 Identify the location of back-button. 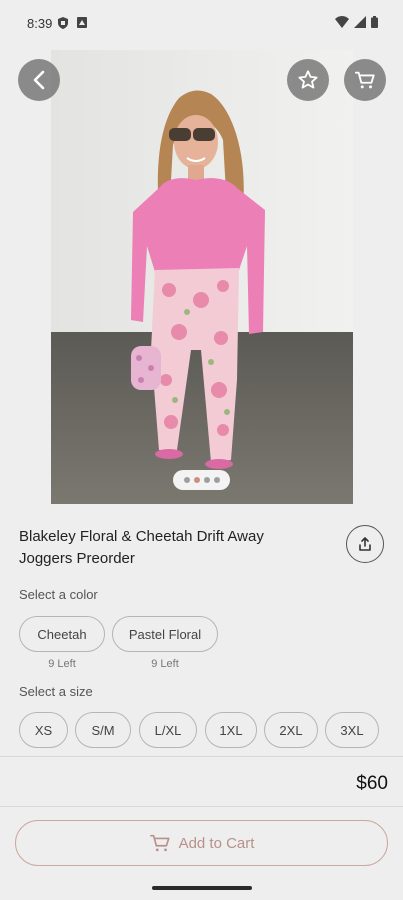
(39, 80).